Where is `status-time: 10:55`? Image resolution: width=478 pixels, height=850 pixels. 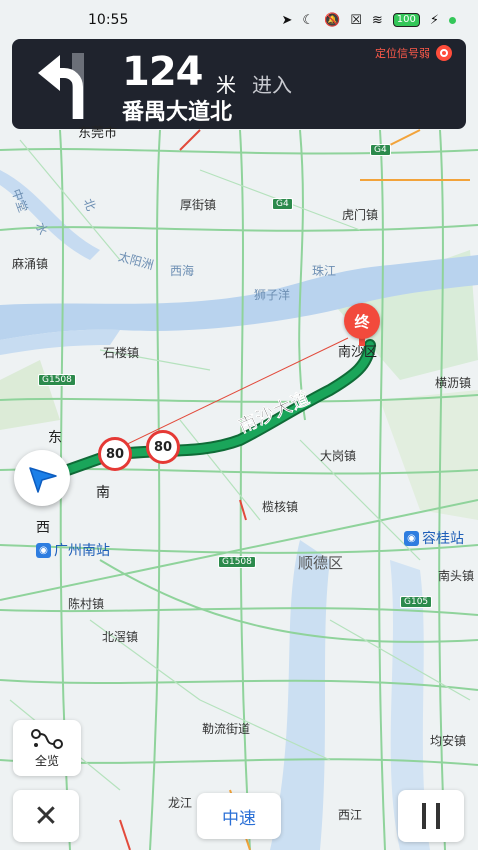 status-time: 10:55 is located at coordinates (108, 20).